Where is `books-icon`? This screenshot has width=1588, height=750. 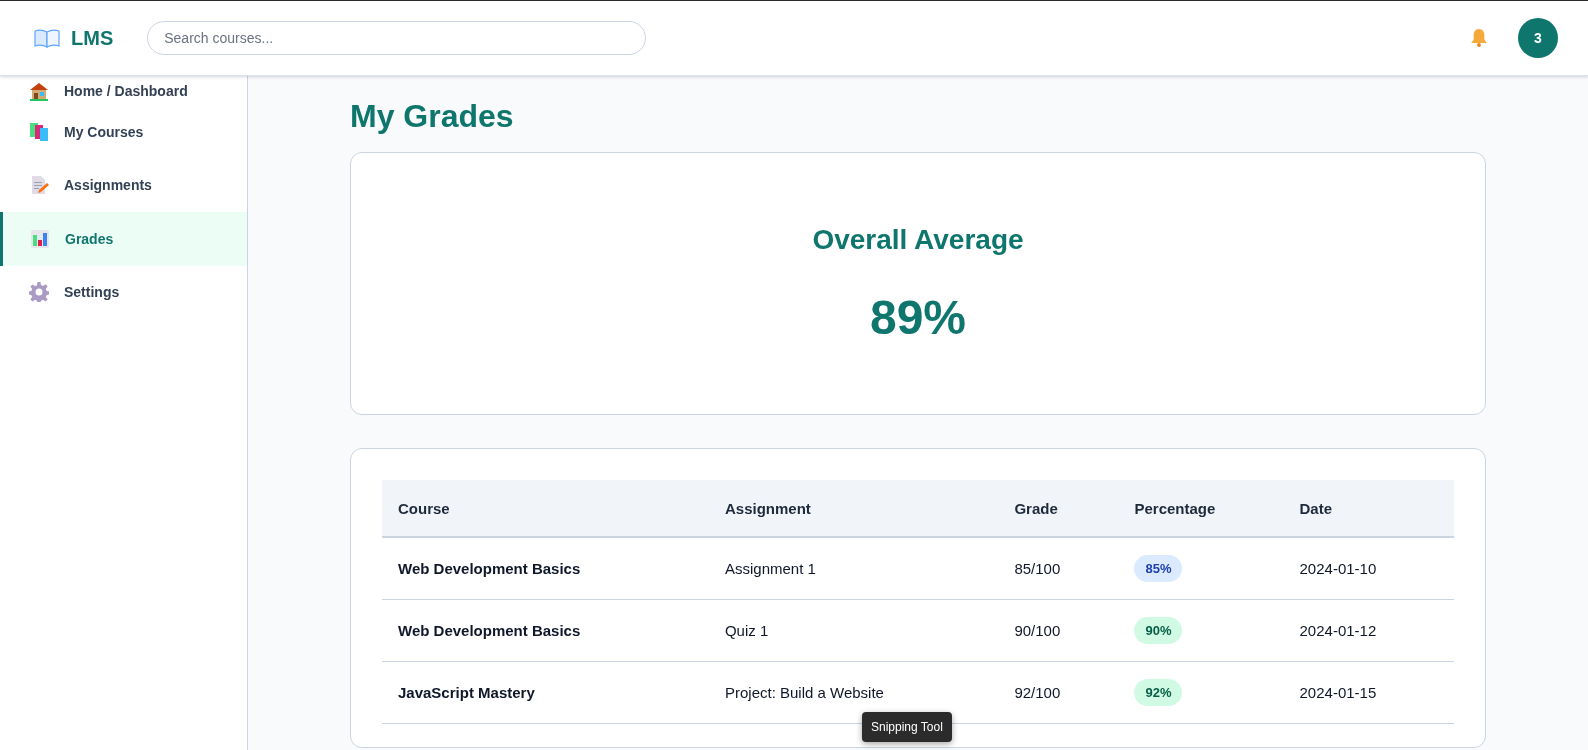
books-icon is located at coordinates (39, 131).